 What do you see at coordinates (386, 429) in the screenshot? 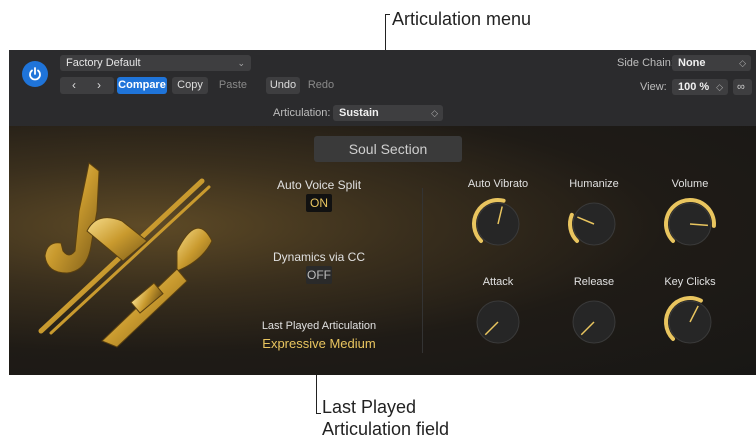
I see `last-played-callout-line2: Articulation field` at bounding box center [386, 429].